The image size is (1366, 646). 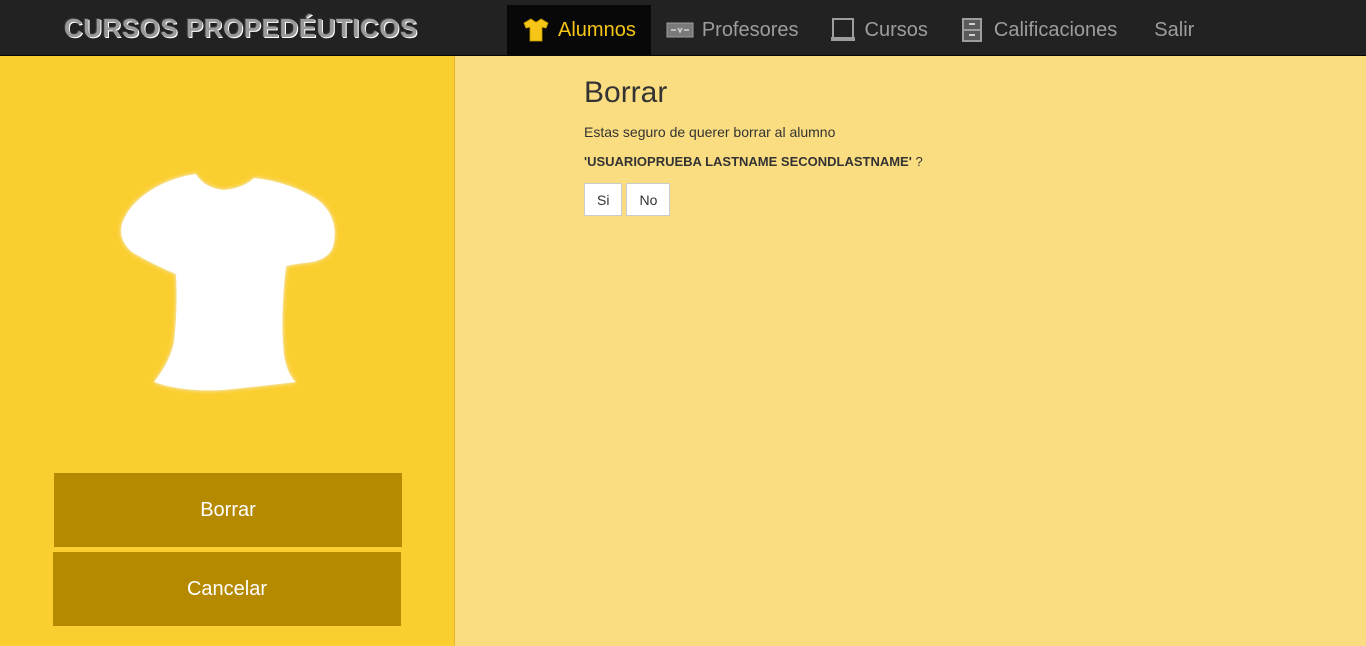 What do you see at coordinates (603, 199) in the screenshot?
I see `yes-button: Si` at bounding box center [603, 199].